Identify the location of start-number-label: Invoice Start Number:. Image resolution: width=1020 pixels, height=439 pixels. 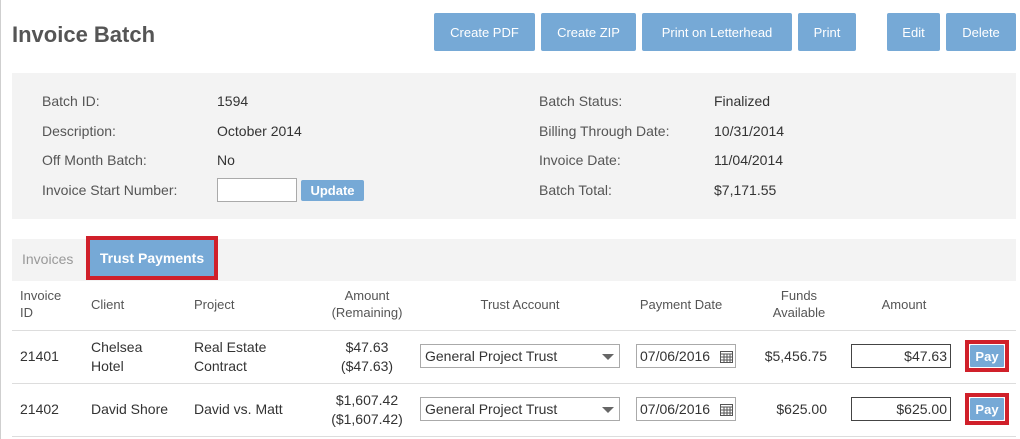
(110, 190).